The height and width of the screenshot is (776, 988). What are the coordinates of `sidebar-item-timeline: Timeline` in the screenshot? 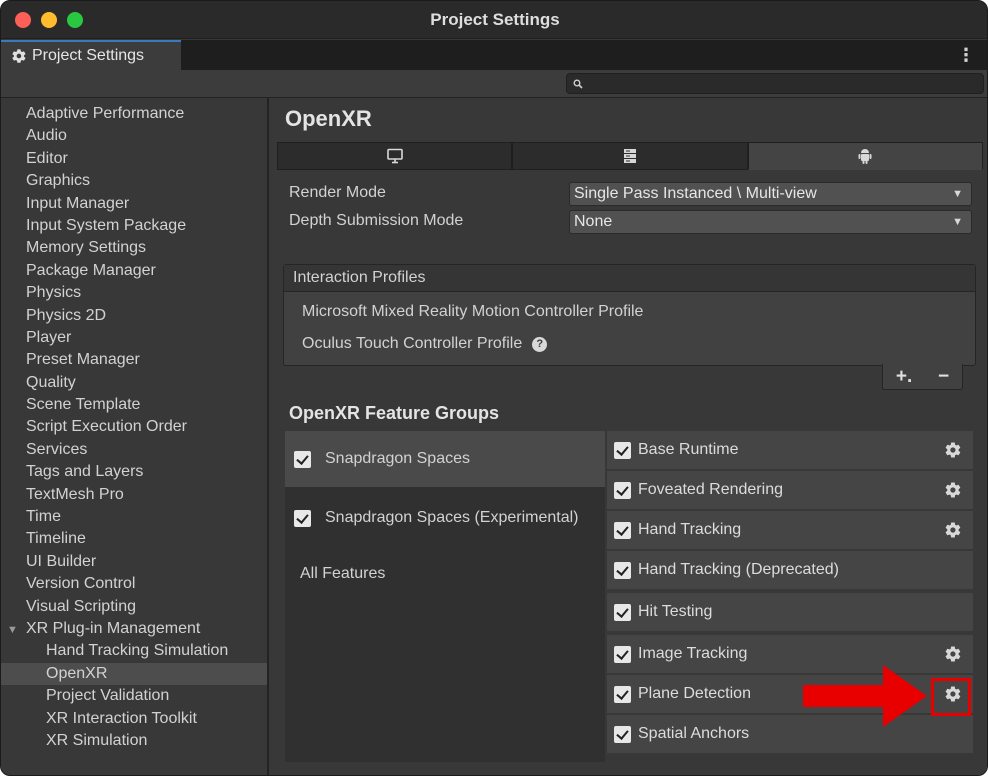 It's located at (134, 539).